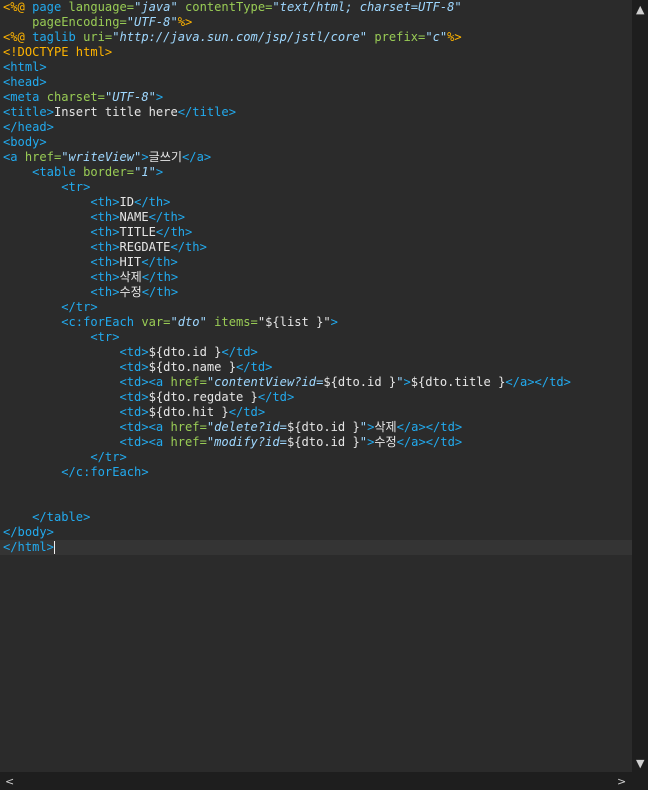 This screenshot has width=648, height=790. Describe the element at coordinates (58, 52) in the screenshot. I see `code-token: <!DOCTYPE html>` at that location.